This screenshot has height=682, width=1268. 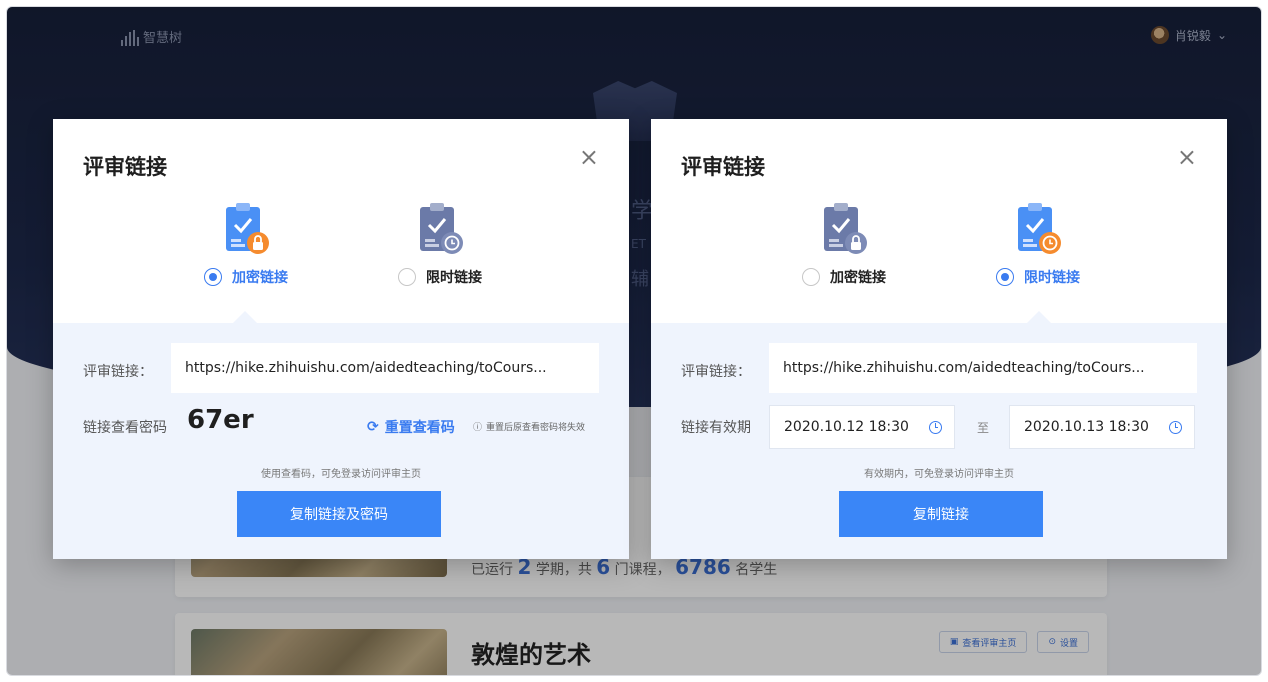 I want to click on password-label: 链接查看密码, so click(x=125, y=428).